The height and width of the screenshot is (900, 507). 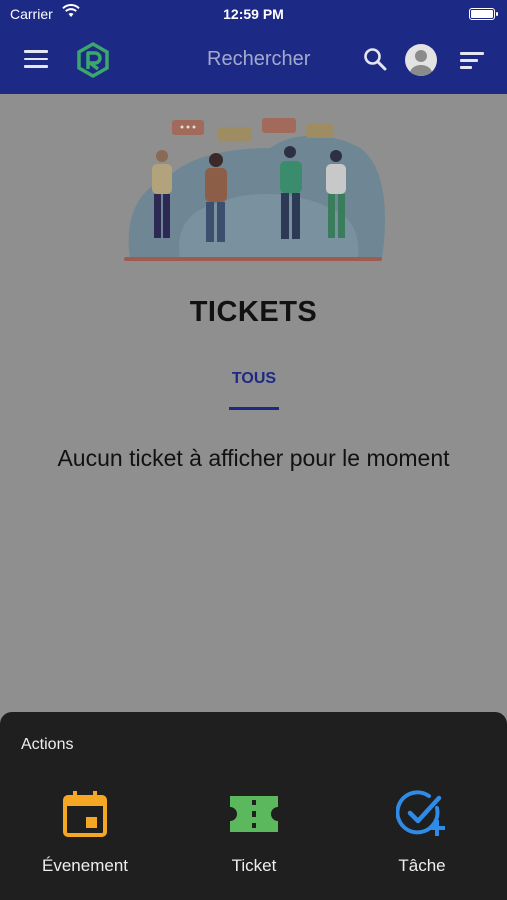 What do you see at coordinates (258, 59) in the screenshot?
I see `search-field: Rechercher` at bounding box center [258, 59].